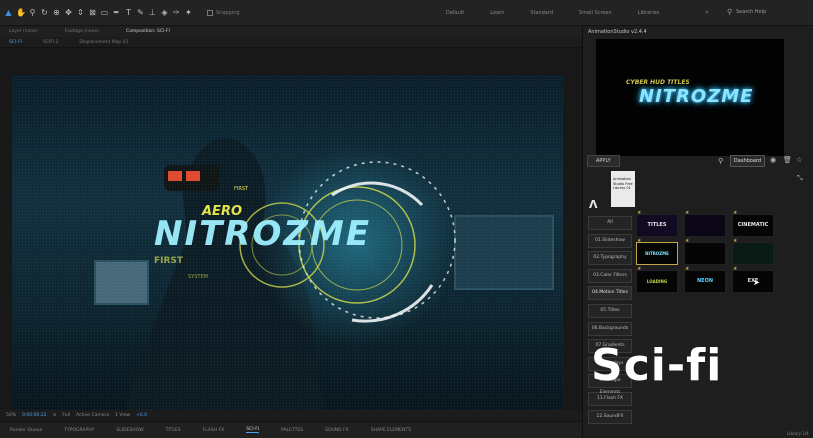  Describe the element at coordinates (610, 275) in the screenshot. I see `category-color-filters: 03.Color Filters` at that location.